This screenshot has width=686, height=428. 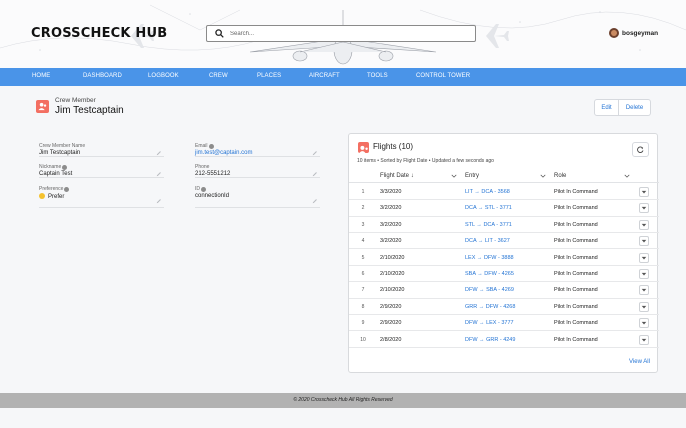 What do you see at coordinates (377, 76) in the screenshot?
I see `nav-item-tools: TOOLS` at bounding box center [377, 76].